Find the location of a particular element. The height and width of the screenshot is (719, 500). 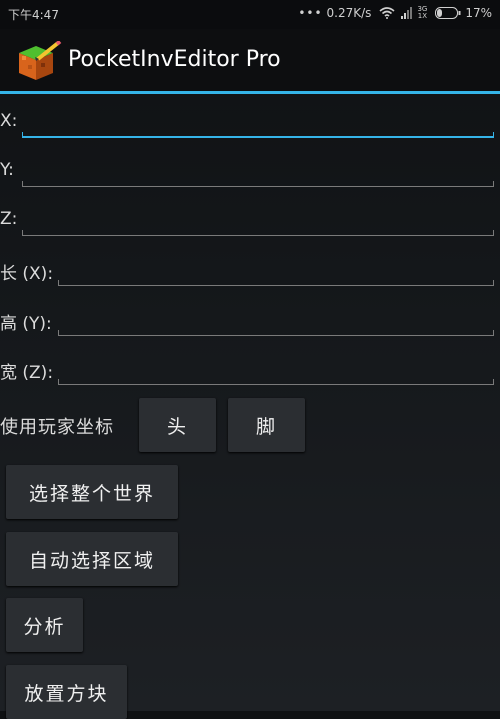

select-world-button: 选择整个世界 is located at coordinates (92, 492).